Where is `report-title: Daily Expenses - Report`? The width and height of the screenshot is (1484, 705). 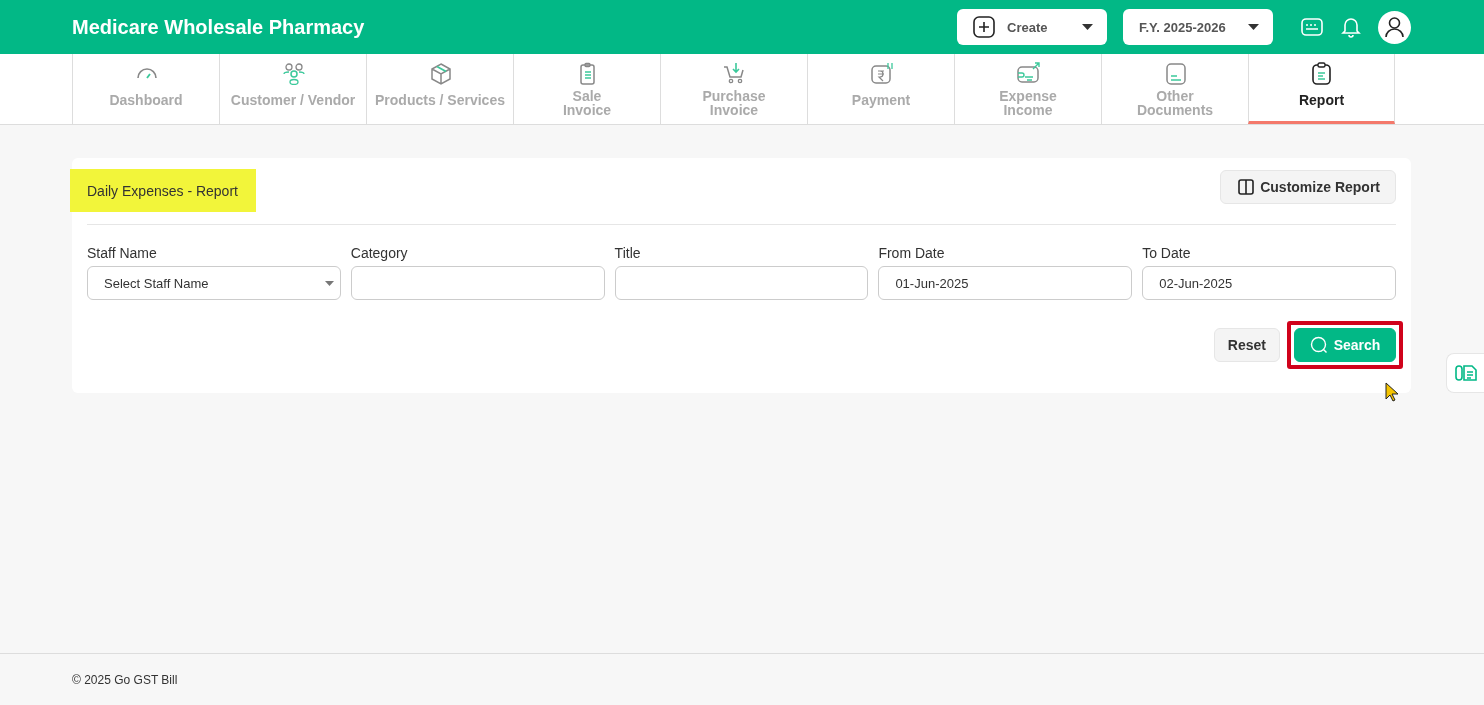 report-title: Daily Expenses - Report is located at coordinates (163, 190).